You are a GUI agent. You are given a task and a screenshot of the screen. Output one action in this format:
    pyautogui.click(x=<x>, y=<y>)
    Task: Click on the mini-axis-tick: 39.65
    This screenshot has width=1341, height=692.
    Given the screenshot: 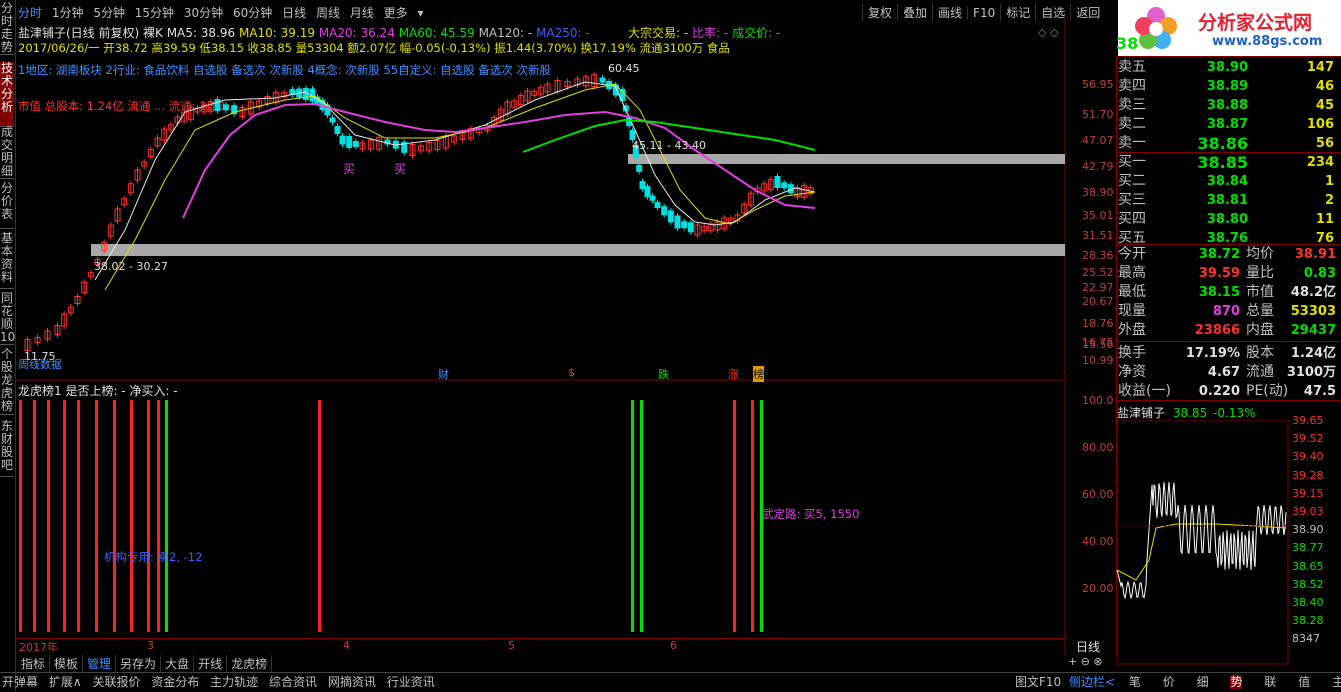 What is the action you would take?
    pyautogui.click(x=1308, y=420)
    